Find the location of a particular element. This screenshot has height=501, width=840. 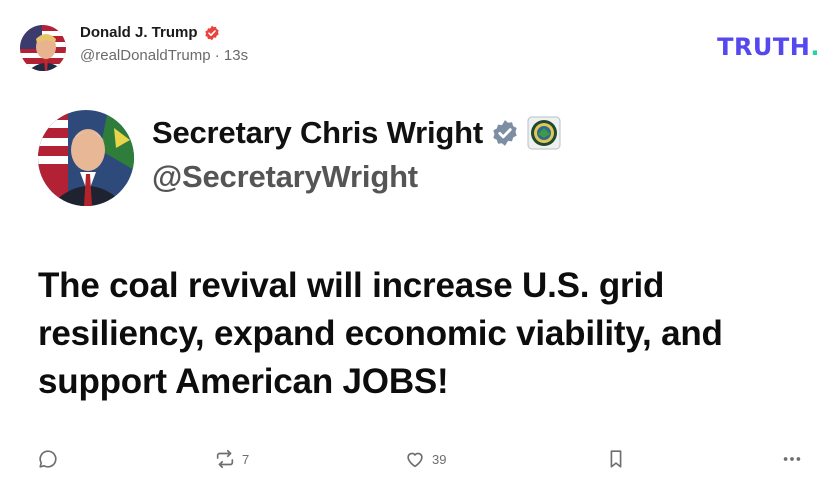

retruth-count: 7 is located at coordinates (246, 459).